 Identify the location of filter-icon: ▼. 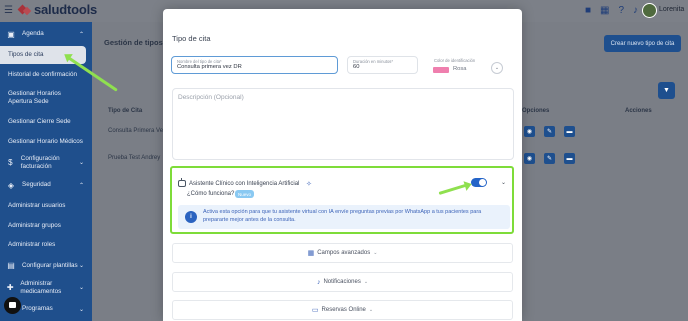
(666, 90).